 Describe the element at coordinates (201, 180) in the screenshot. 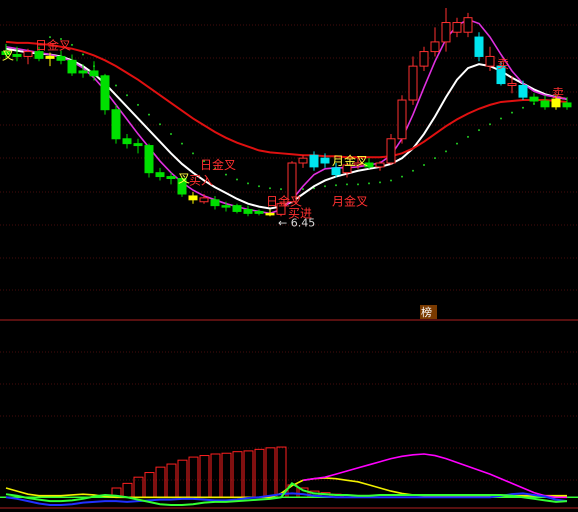

I see `signal-label: 买入` at that location.